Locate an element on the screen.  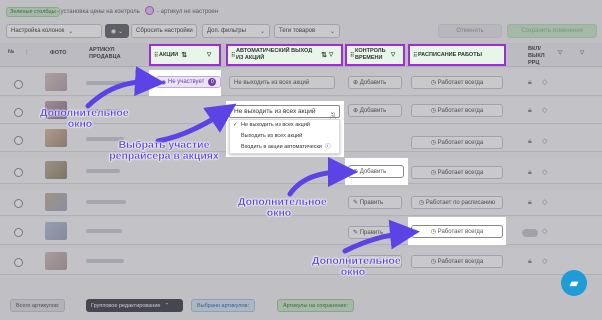
arrow-to-schedule is located at coordinates (381, 236).